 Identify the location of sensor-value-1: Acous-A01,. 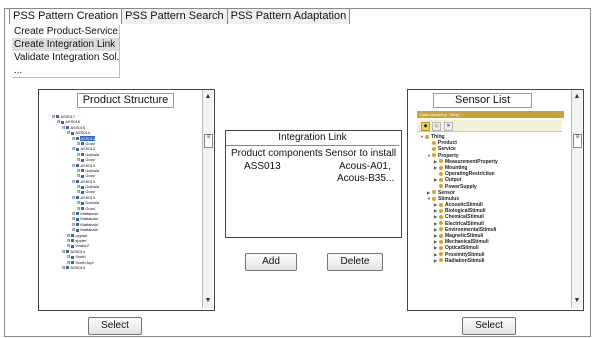
(365, 167).